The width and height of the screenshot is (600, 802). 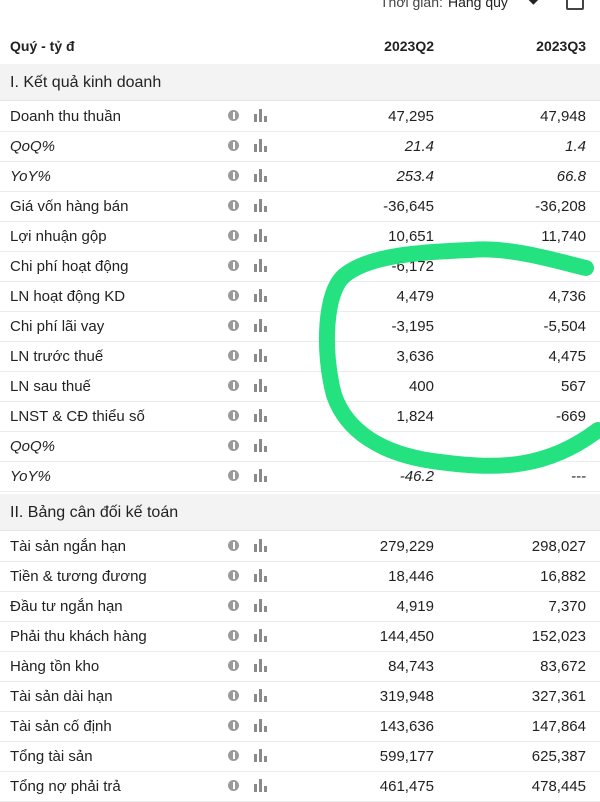 I want to click on section-header: II. Bảng cân đối kế toán, so click(x=300, y=512).